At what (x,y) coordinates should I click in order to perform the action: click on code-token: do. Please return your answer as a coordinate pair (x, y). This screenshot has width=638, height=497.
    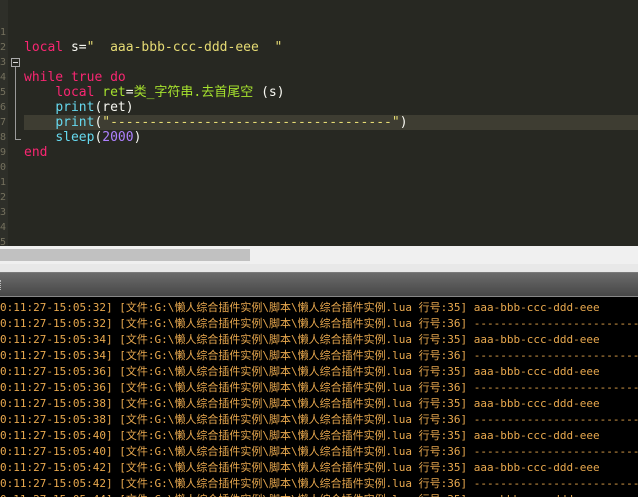
    Looking at the image, I should click on (118, 77).